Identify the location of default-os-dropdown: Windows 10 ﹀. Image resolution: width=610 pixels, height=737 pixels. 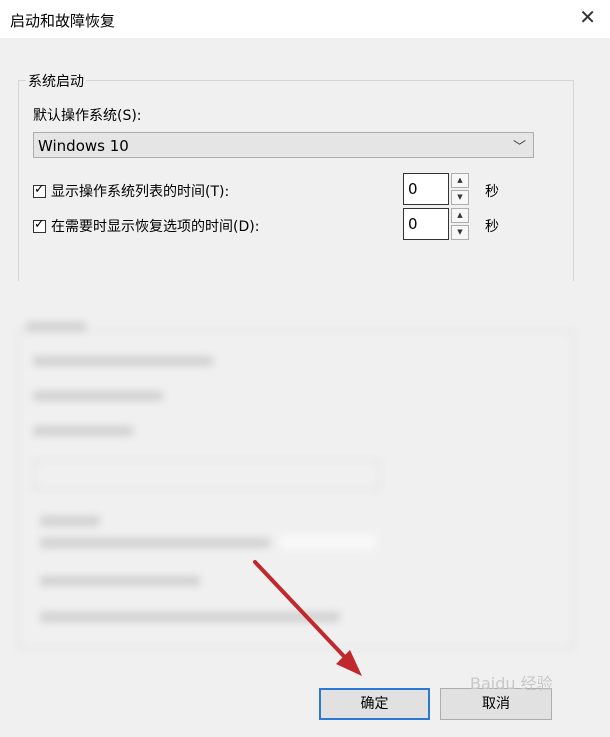
(283, 145).